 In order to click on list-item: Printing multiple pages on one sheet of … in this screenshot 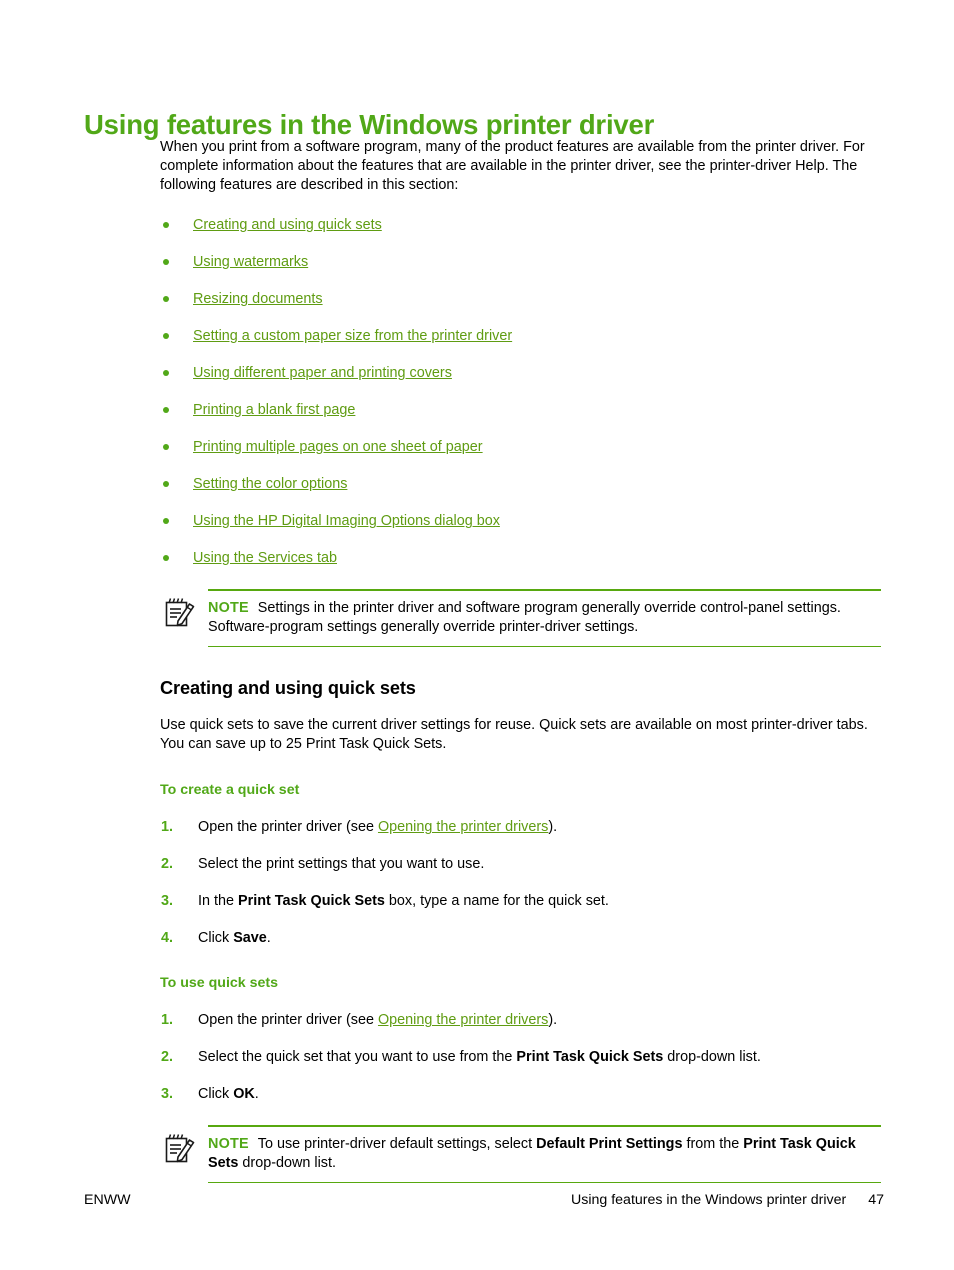, I will do `click(520, 447)`.